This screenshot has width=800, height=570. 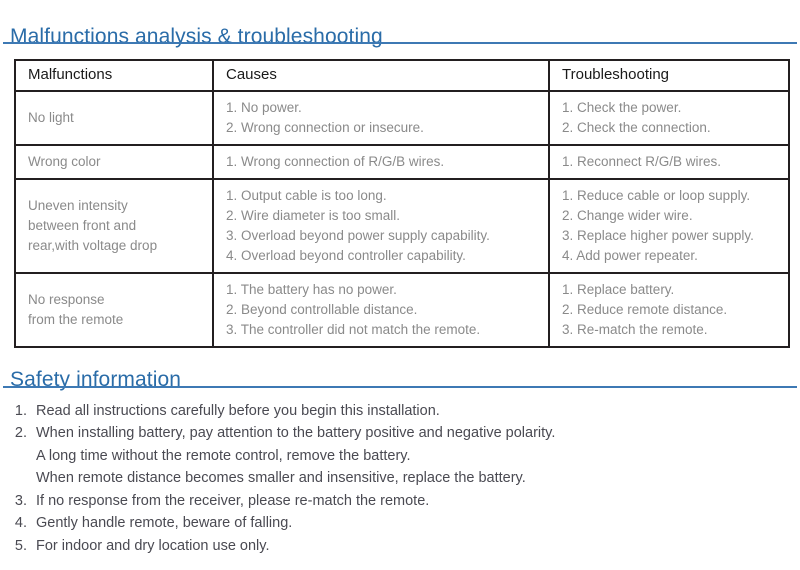 I want to click on text-line: 1. Check the power., so click(x=622, y=107).